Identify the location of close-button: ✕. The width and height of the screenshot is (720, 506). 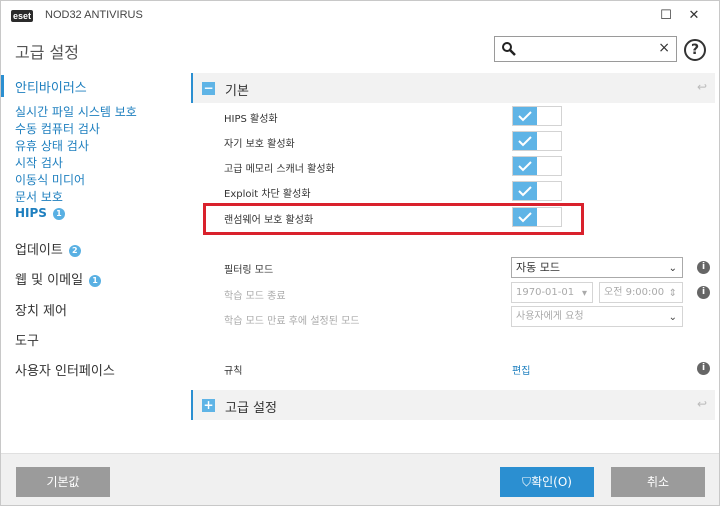
(694, 16).